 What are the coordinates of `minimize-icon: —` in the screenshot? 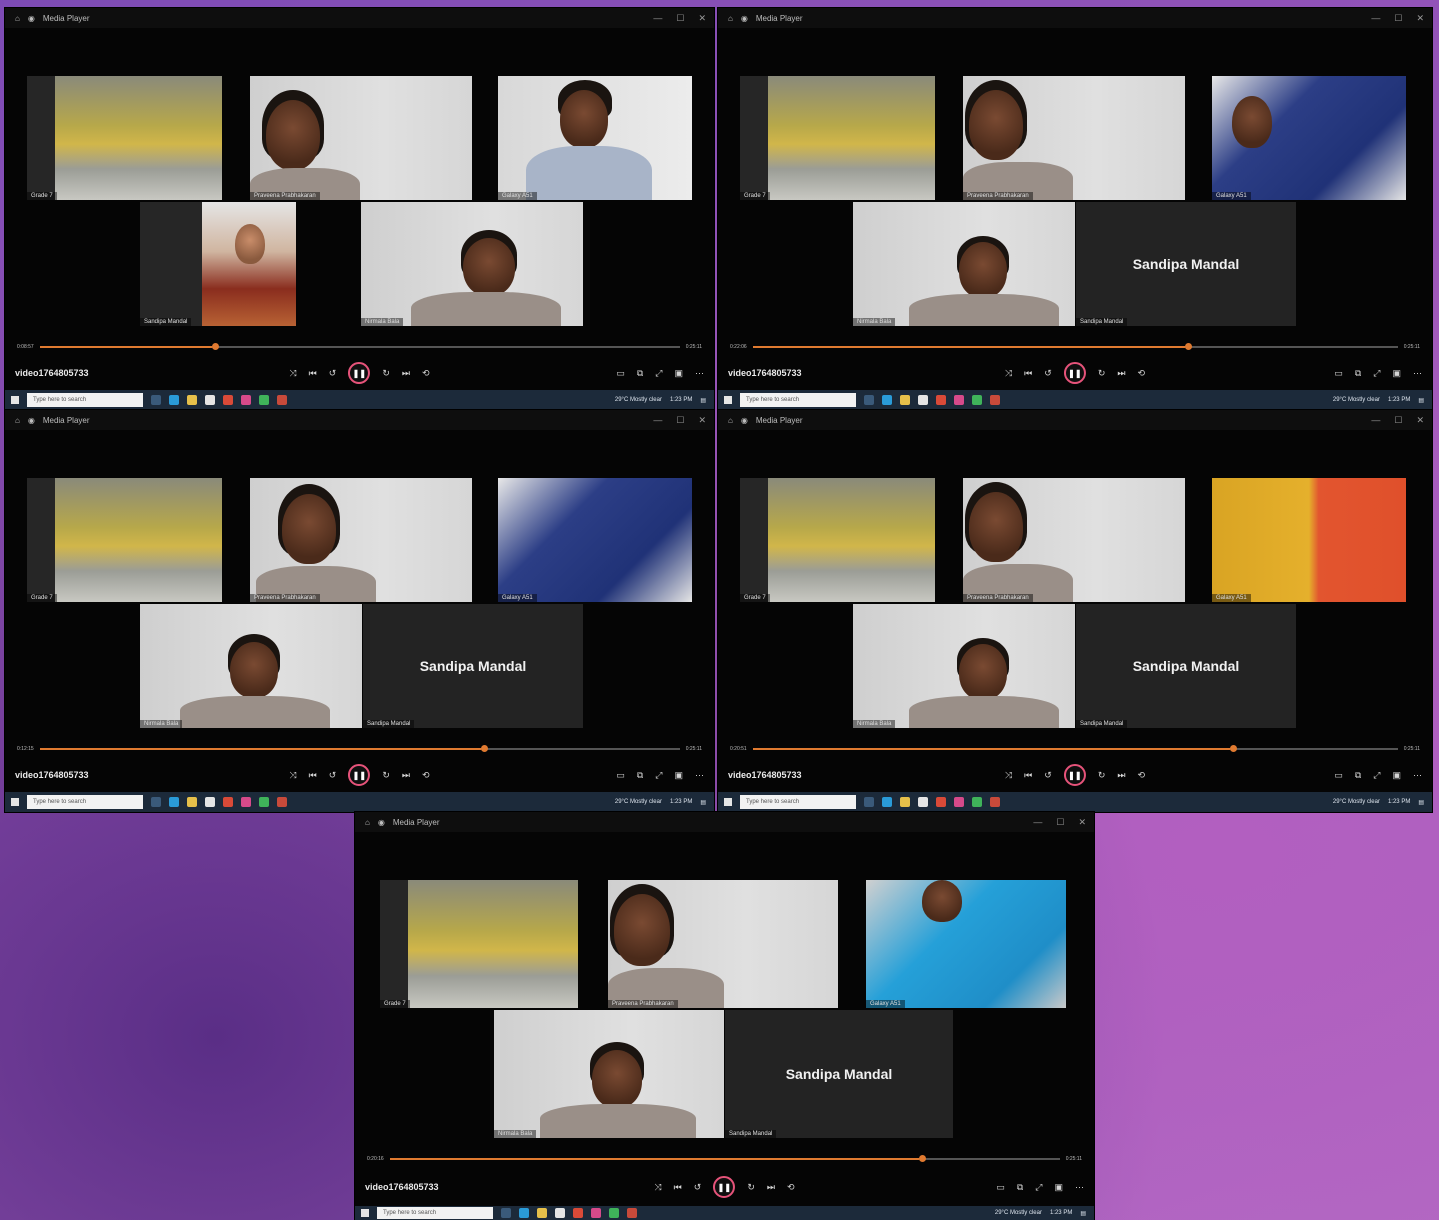 It's located at (1375, 420).